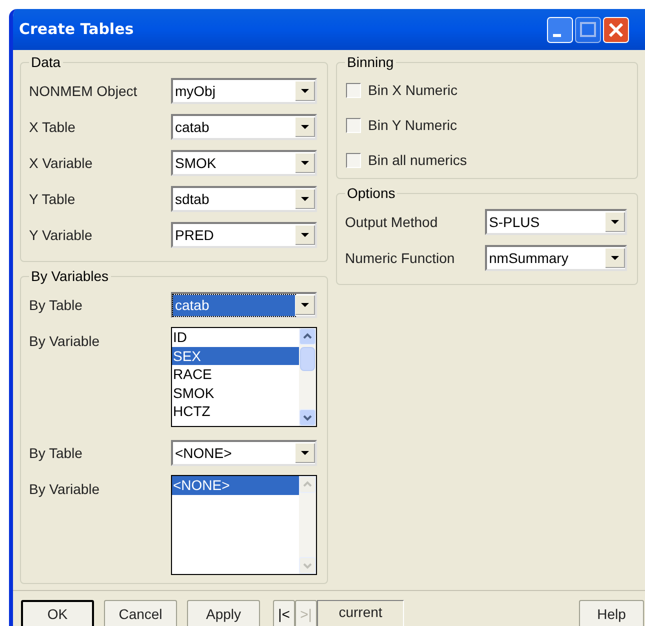 The width and height of the screenshot is (645, 626). I want to click on list-box: ID SEX RACE SMOK HCTZ, so click(244, 377).